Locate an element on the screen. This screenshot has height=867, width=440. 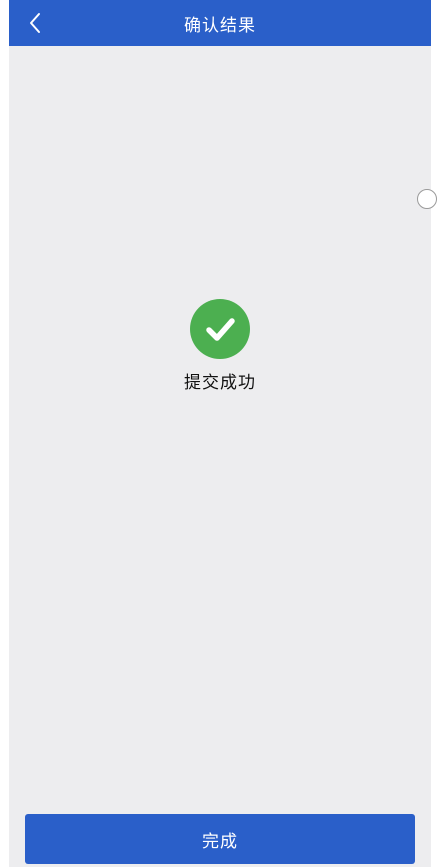
page-title: 确认结果 is located at coordinates (220, 25).